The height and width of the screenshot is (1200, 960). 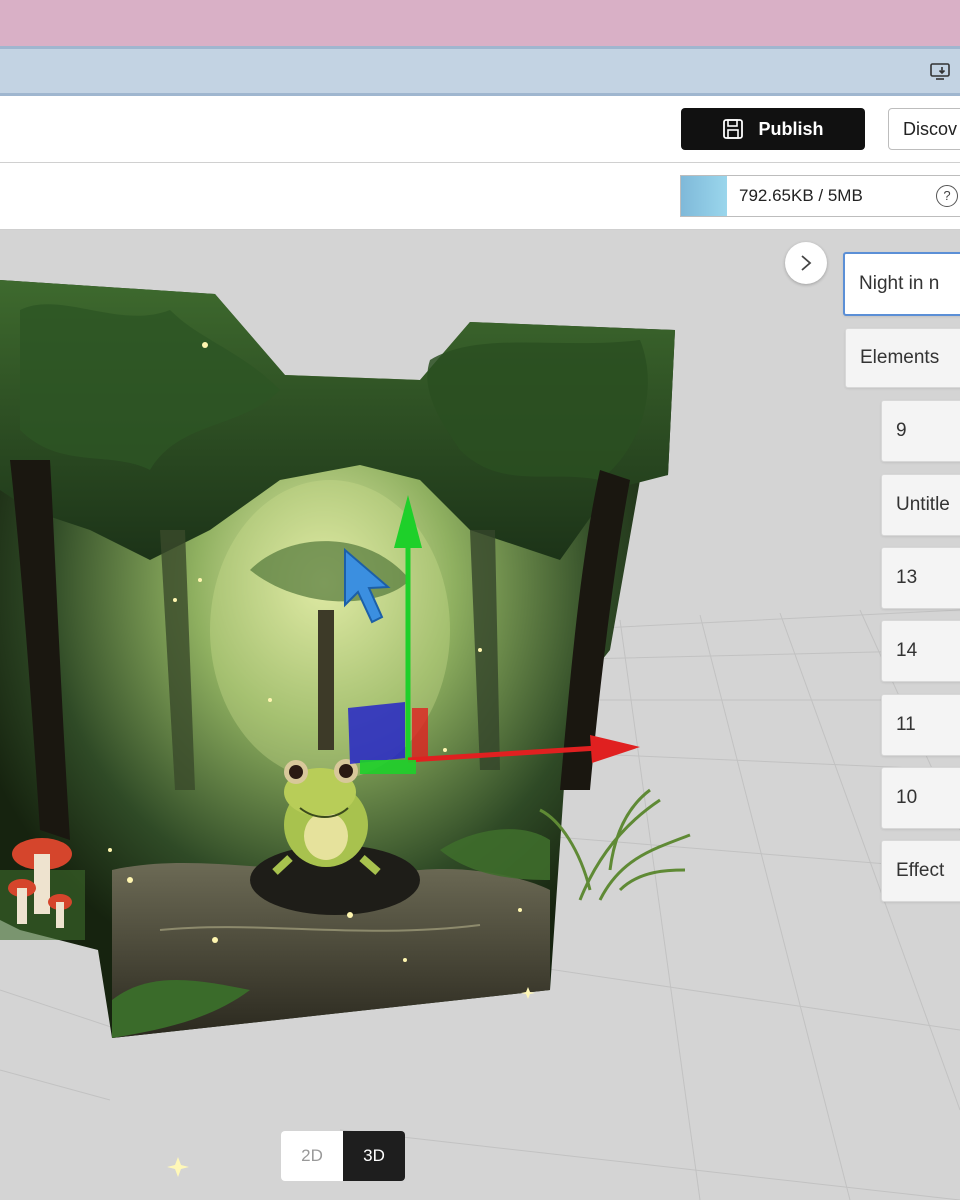 I want to click on 3d-view-button: 3D, so click(x=374, y=1156).